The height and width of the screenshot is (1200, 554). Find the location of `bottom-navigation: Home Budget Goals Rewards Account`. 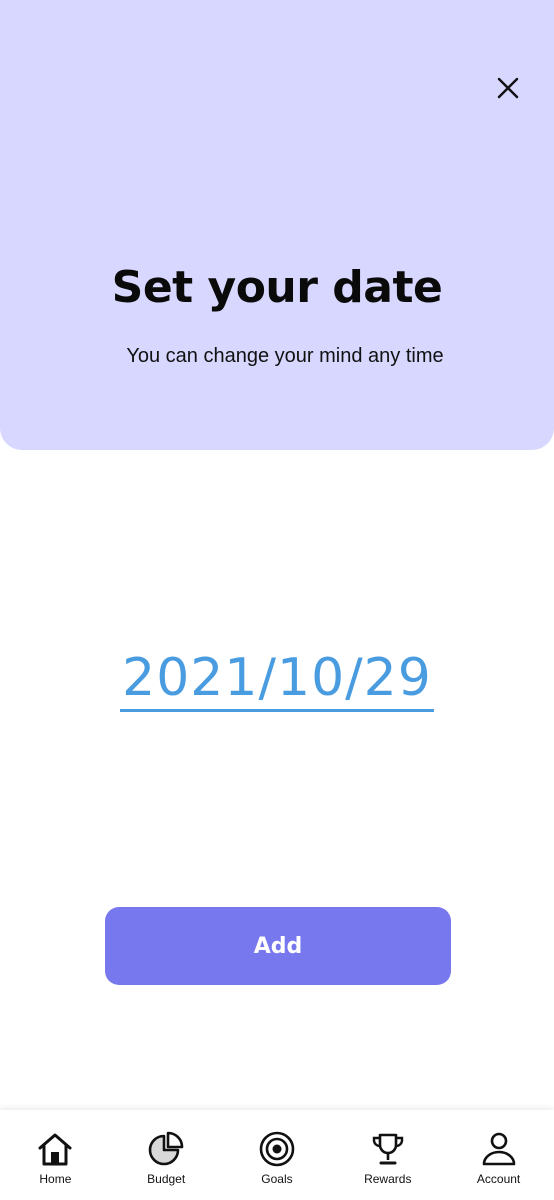

bottom-navigation: Home Budget Goals Rewards Account is located at coordinates (277, 1155).